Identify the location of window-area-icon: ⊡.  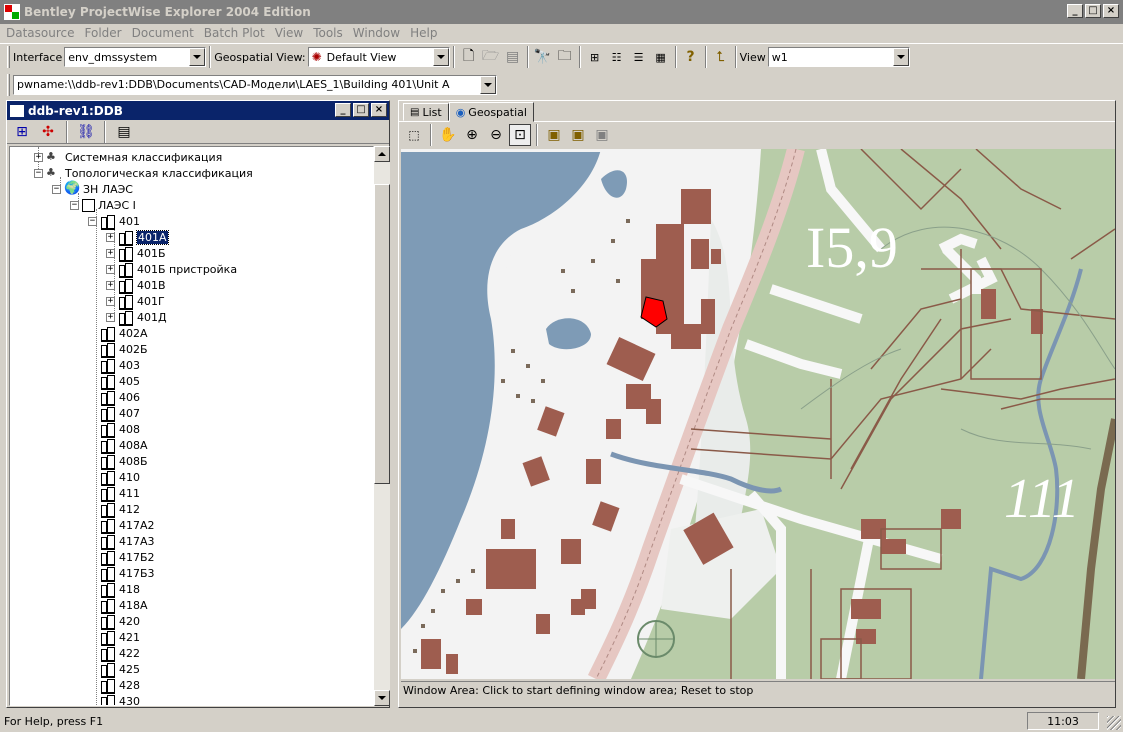
(520, 134).